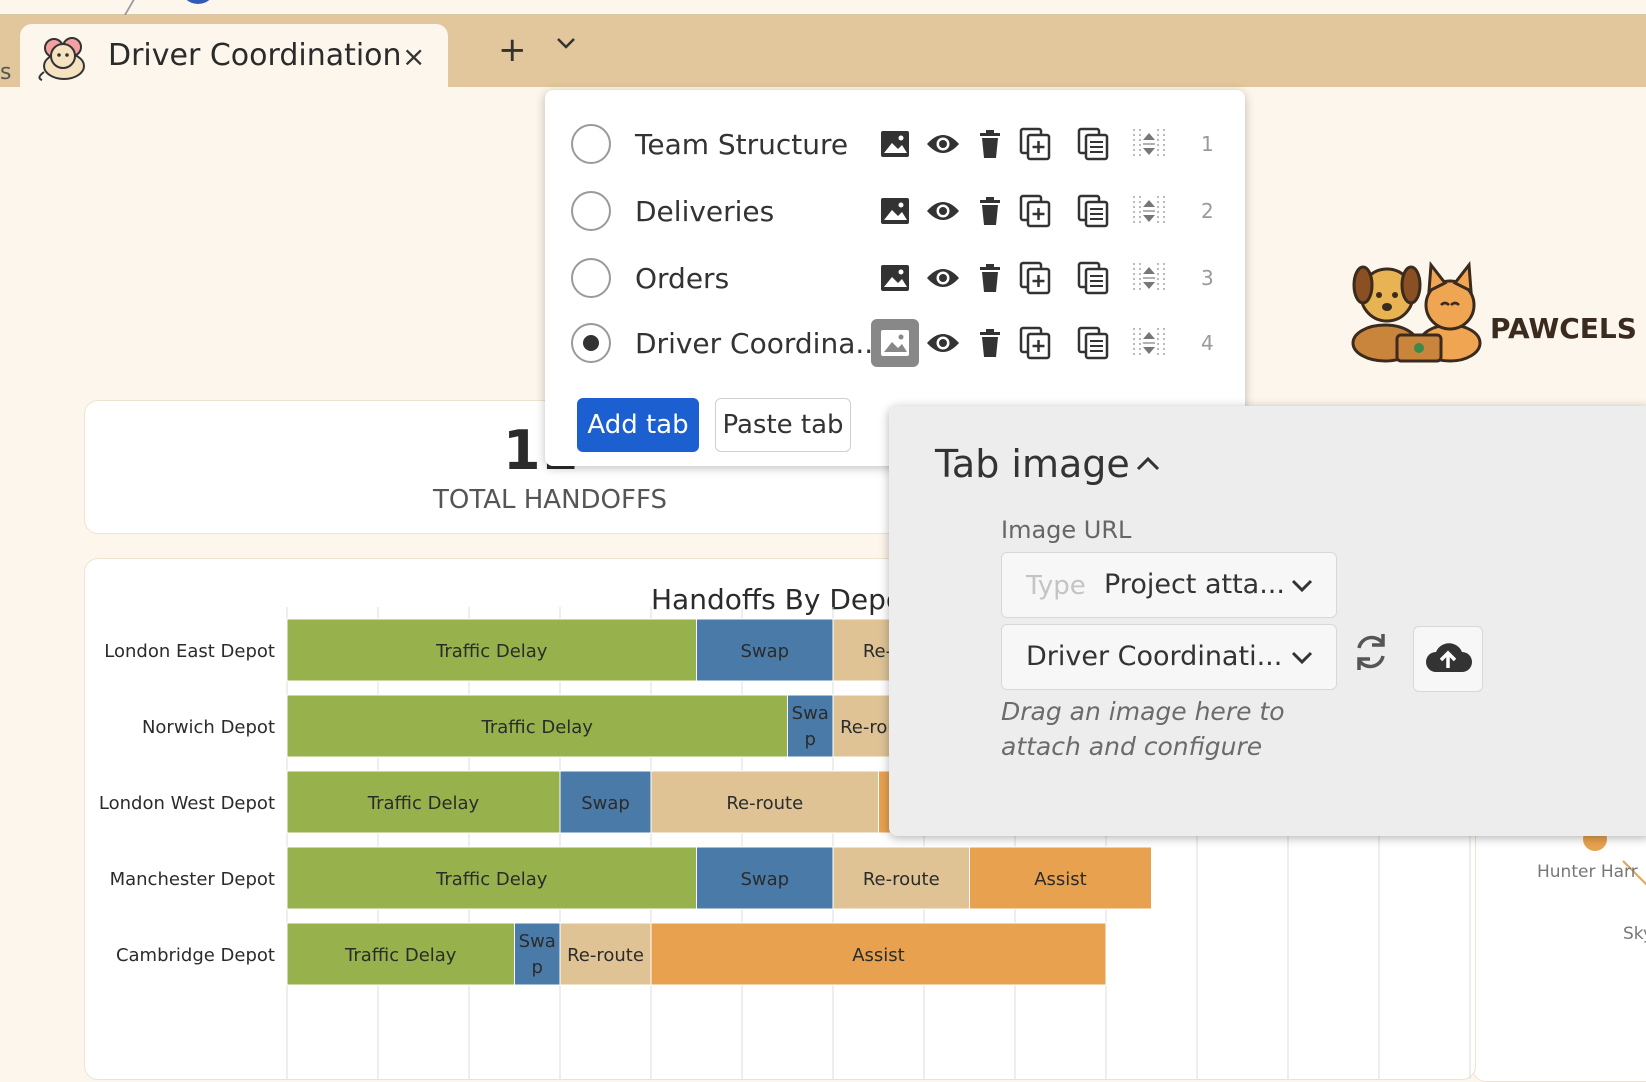 The height and width of the screenshot is (1082, 1646). Describe the element at coordinates (1066, 530) in the screenshot. I see `image-url-label: Image URL` at that location.